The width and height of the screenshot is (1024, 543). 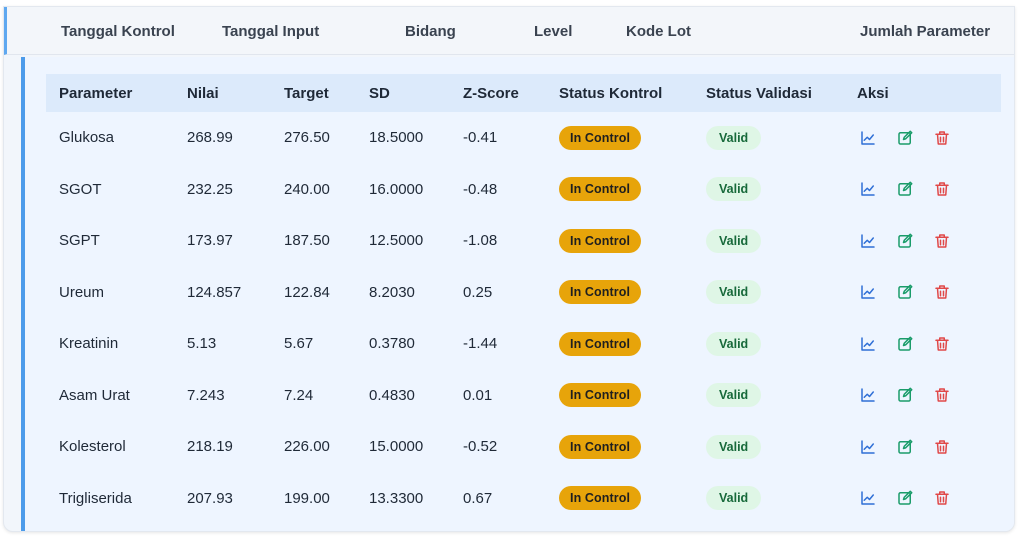 What do you see at coordinates (87, 138) in the screenshot?
I see `cell-parameter: Glukosa` at bounding box center [87, 138].